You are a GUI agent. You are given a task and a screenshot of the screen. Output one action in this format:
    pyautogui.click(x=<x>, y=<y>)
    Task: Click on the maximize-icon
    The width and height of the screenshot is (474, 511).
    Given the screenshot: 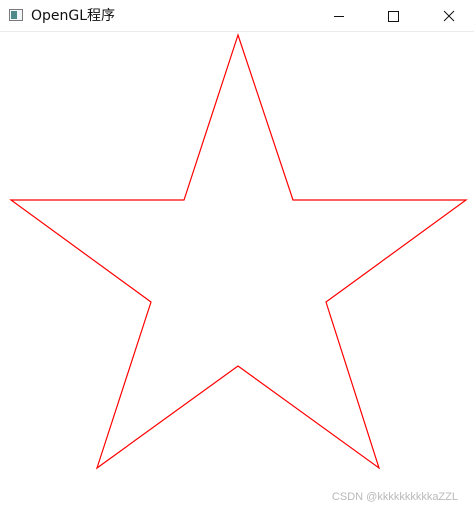 What is the action you would take?
    pyautogui.click(x=393, y=16)
    